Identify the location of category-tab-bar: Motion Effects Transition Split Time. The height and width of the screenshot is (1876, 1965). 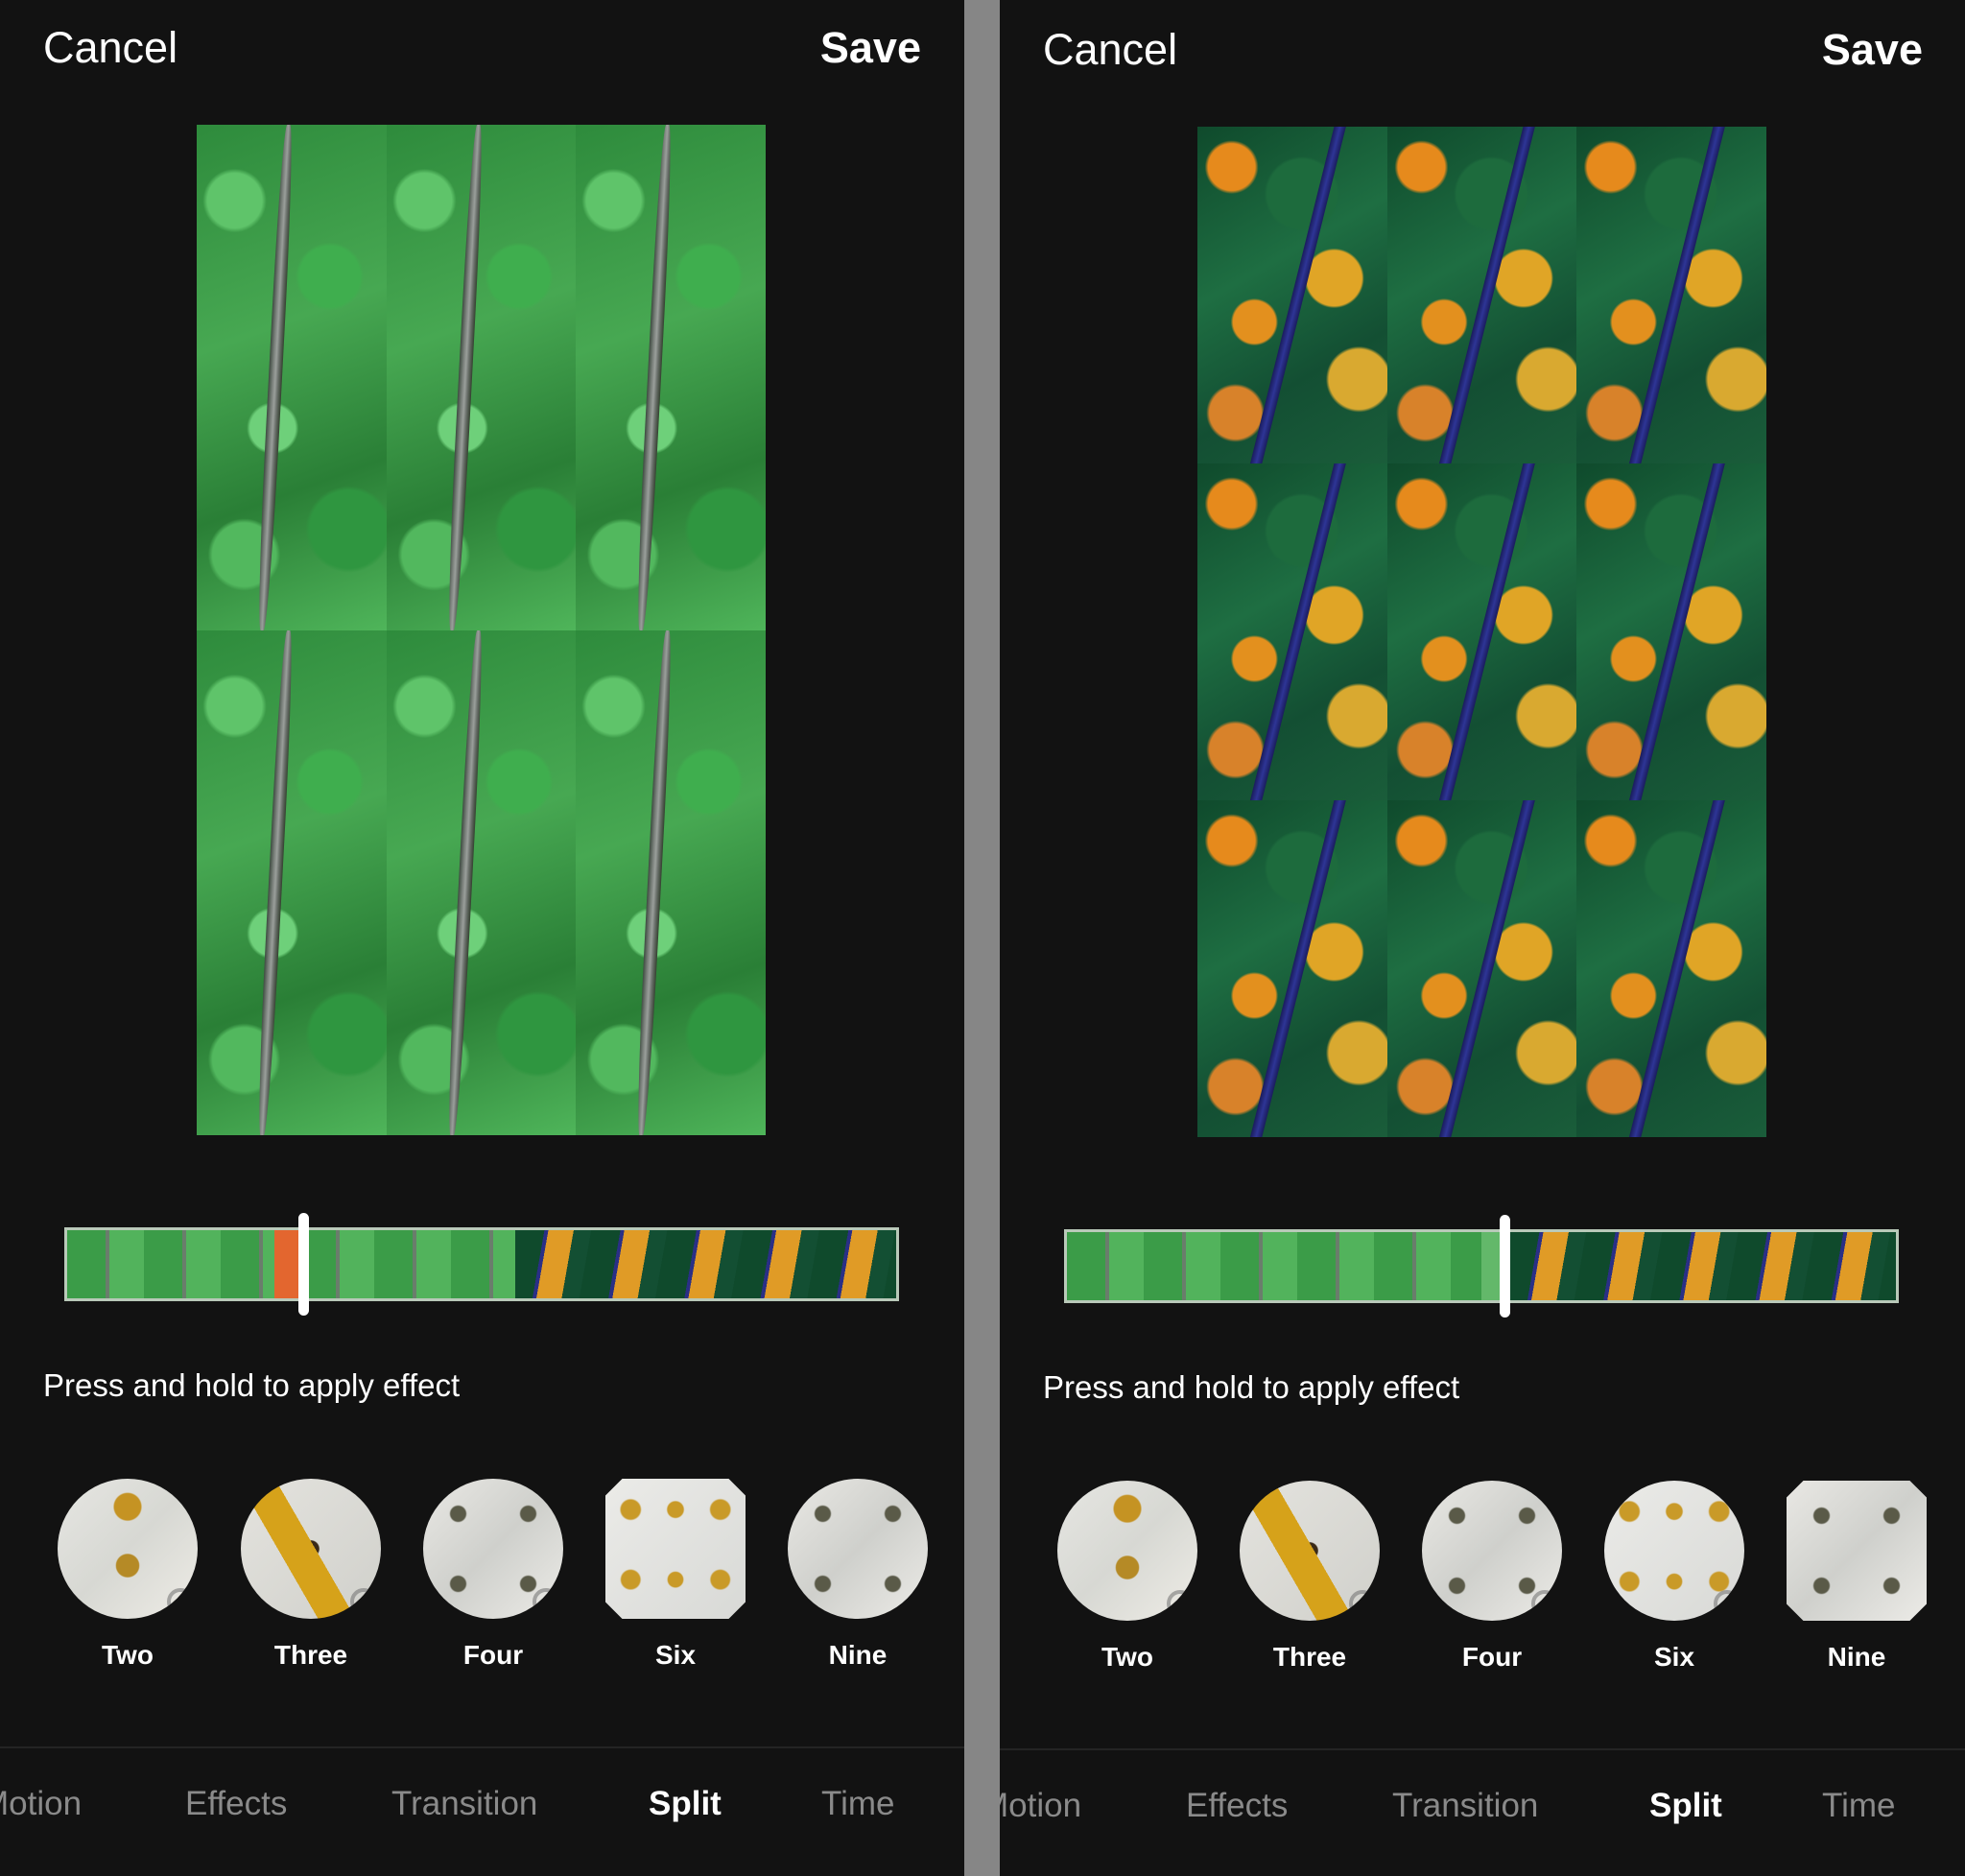
(1482, 1820).